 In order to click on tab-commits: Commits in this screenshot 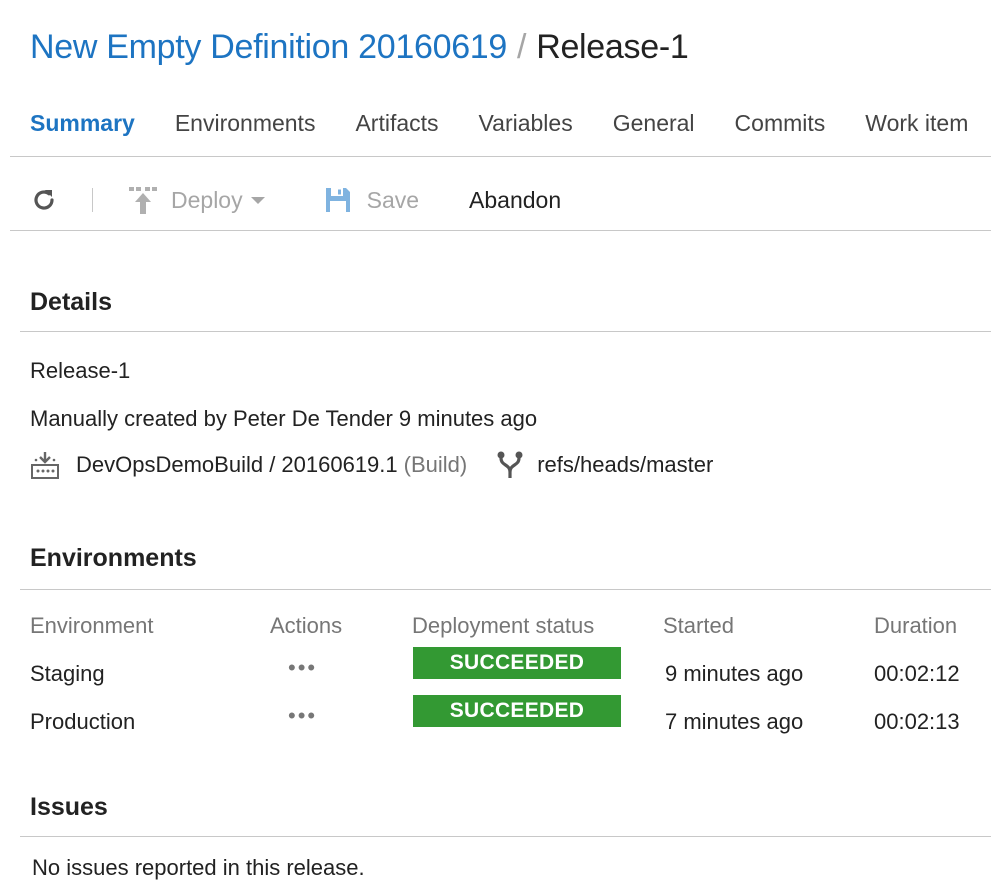, I will do `click(780, 123)`.